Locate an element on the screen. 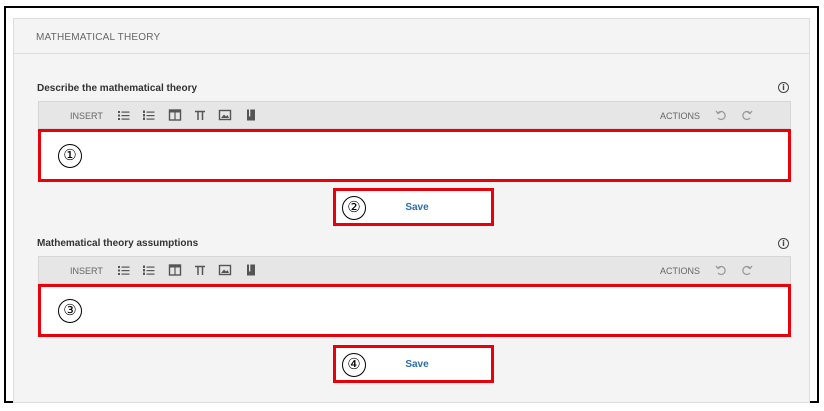 The height and width of the screenshot is (411, 824). describe-theory-label: Describe the mathematical theory is located at coordinates (117, 88).